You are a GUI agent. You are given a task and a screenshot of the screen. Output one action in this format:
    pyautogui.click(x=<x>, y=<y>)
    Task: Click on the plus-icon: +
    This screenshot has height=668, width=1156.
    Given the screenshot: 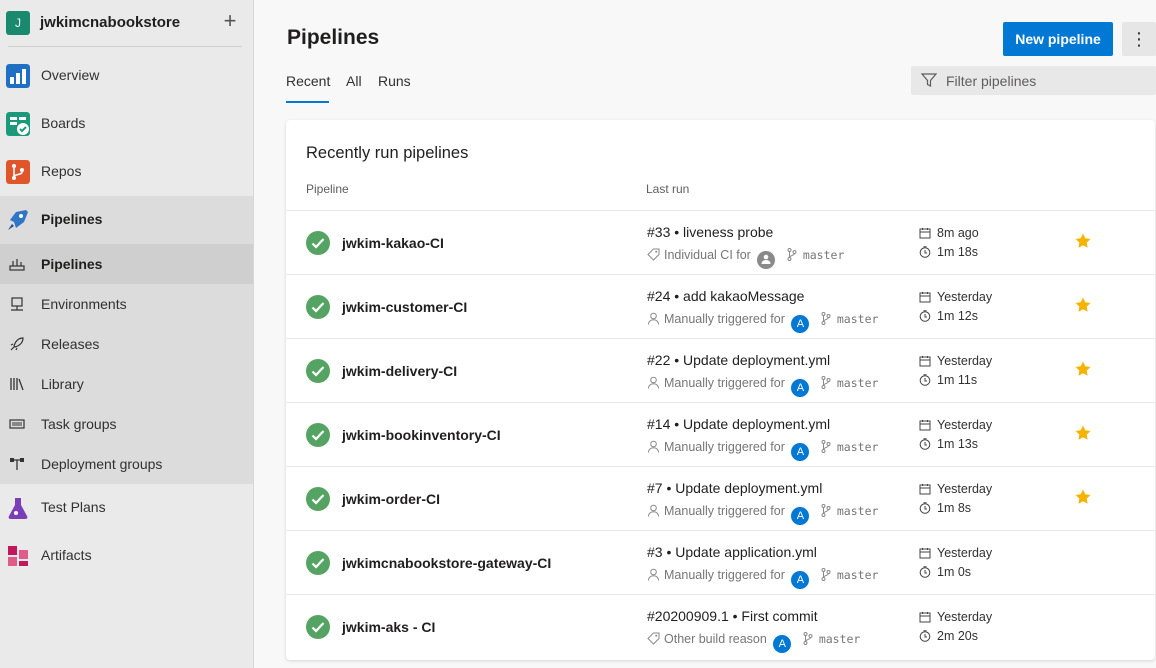 What is the action you would take?
    pyautogui.click(x=230, y=21)
    